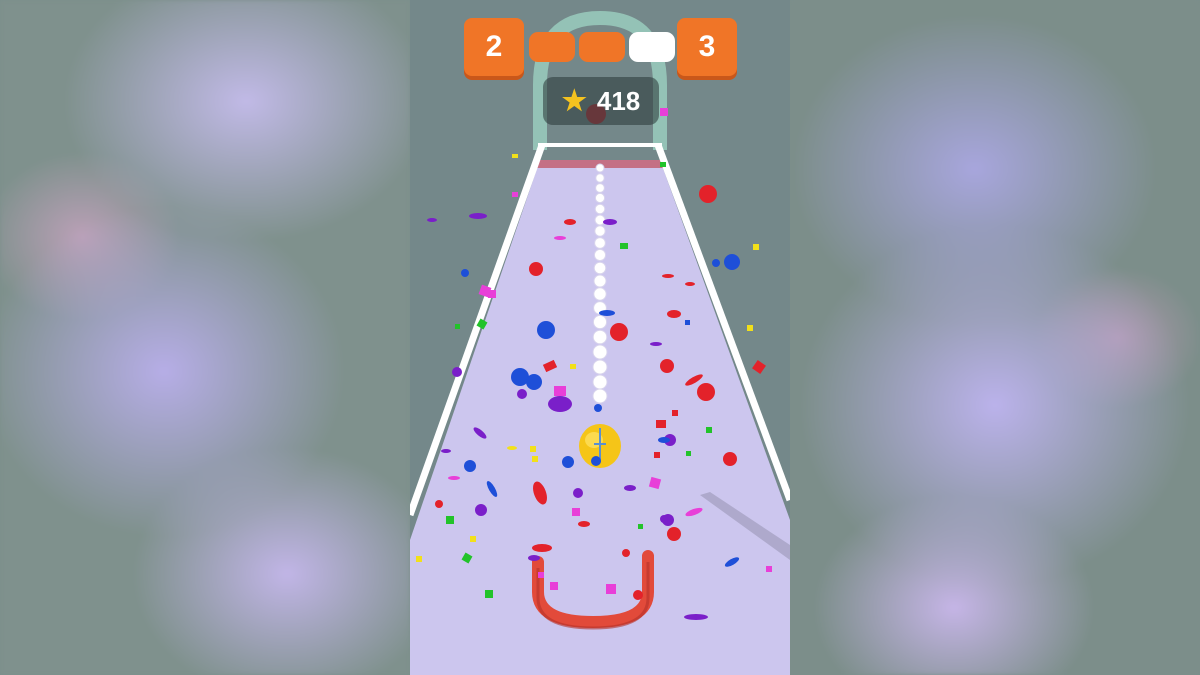  Describe the element at coordinates (574, 100) in the screenshot. I see `star-icon: ★` at that location.